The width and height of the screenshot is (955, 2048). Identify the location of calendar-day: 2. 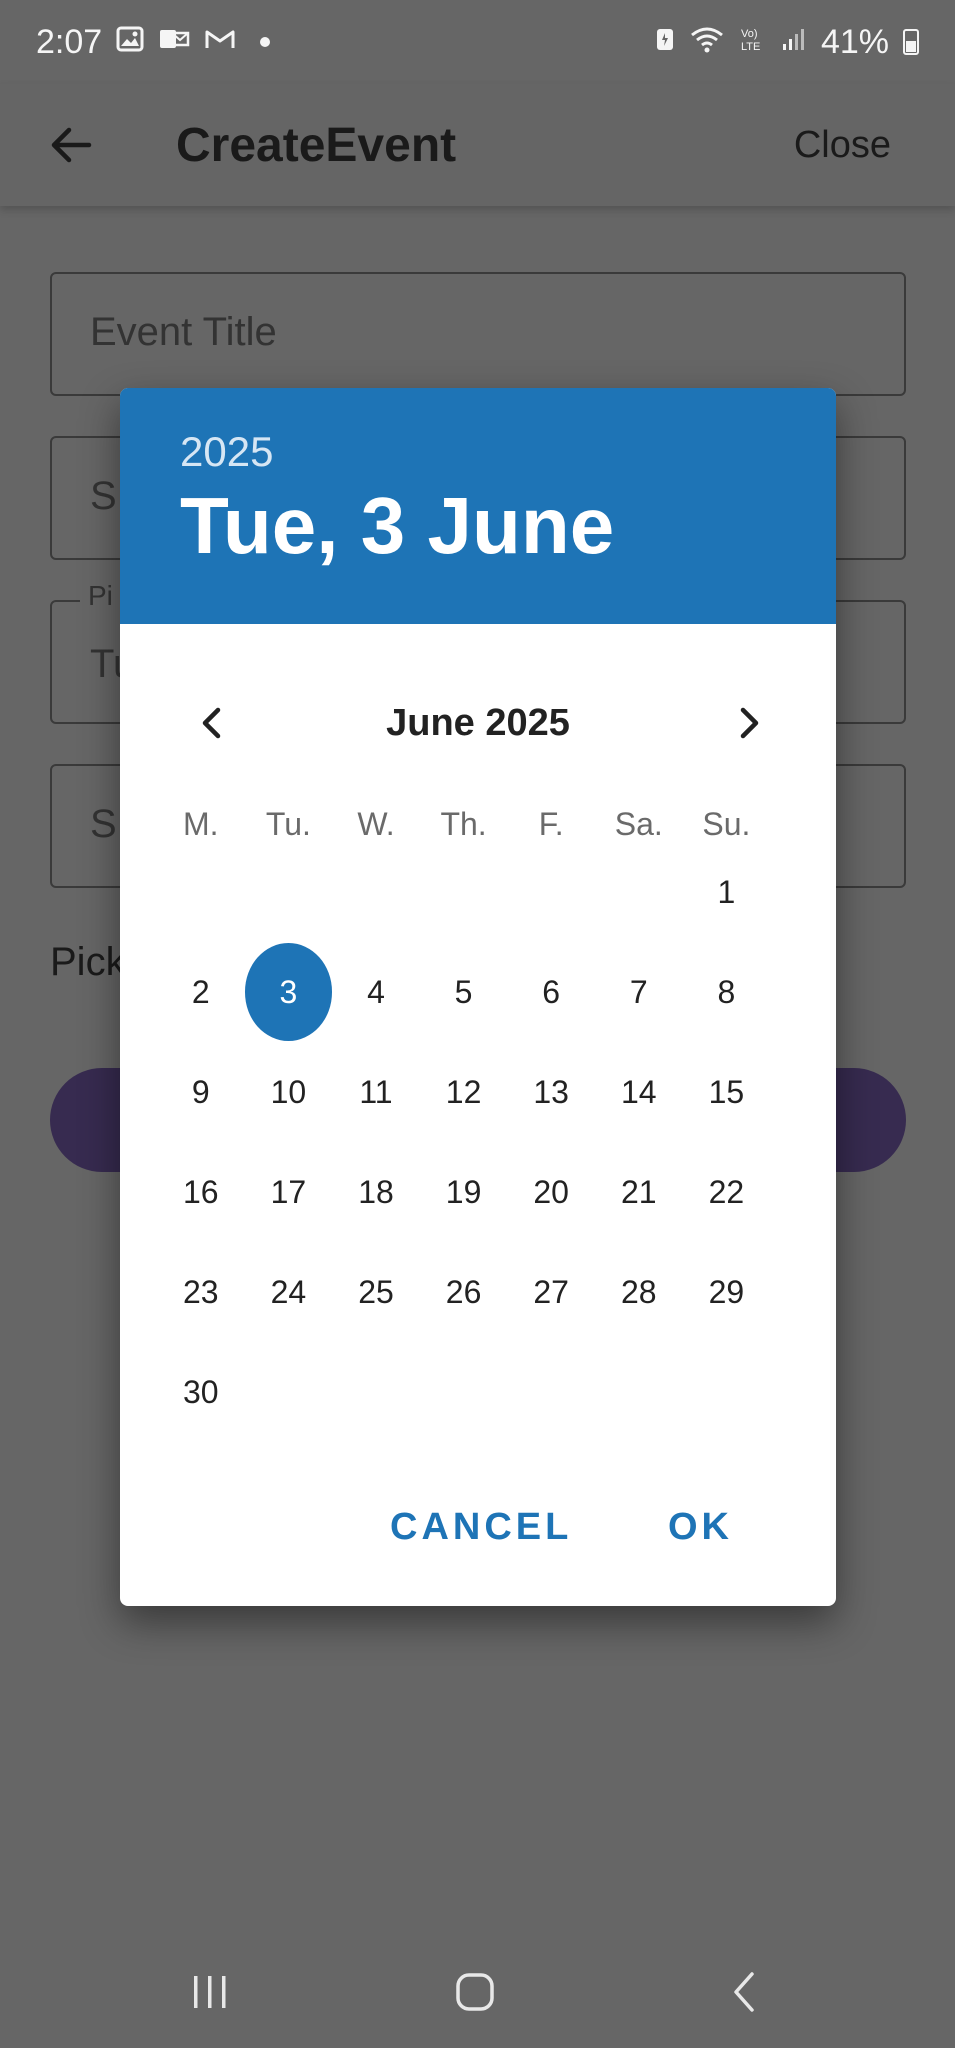
(201, 992).